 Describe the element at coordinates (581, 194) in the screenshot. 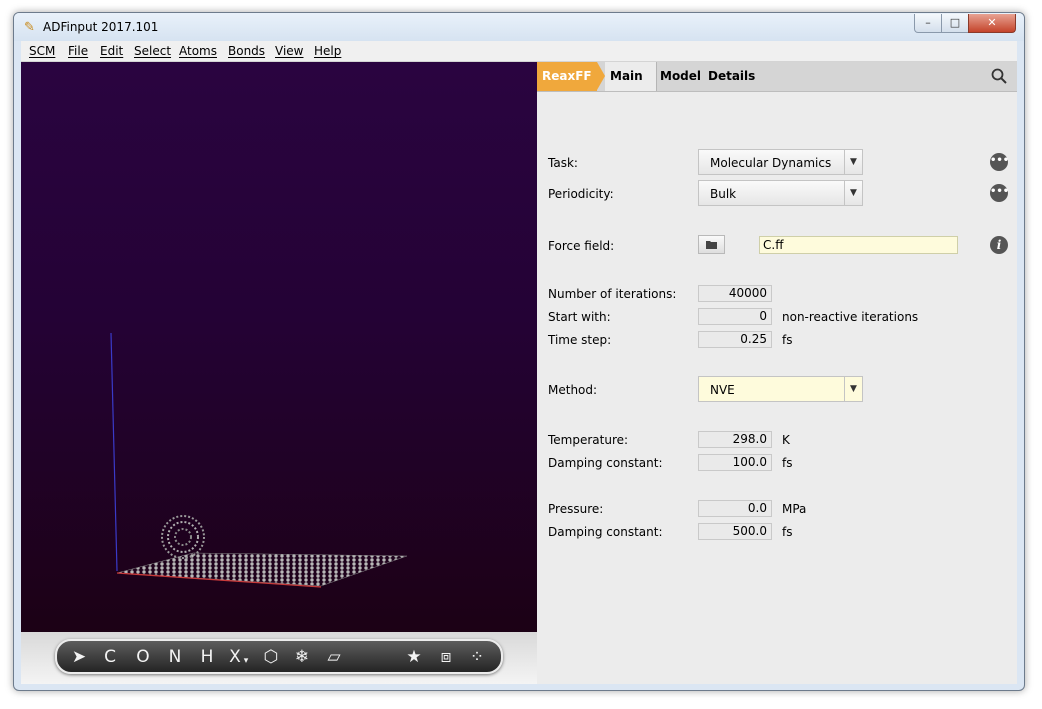

I see `periodicity-label: Periodicity:` at that location.